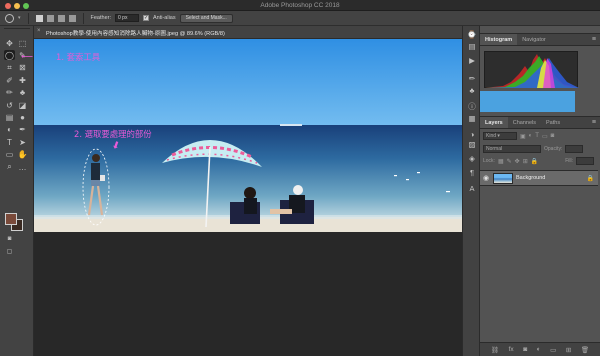  I want to click on move-icon: ✥, so click(9, 43).